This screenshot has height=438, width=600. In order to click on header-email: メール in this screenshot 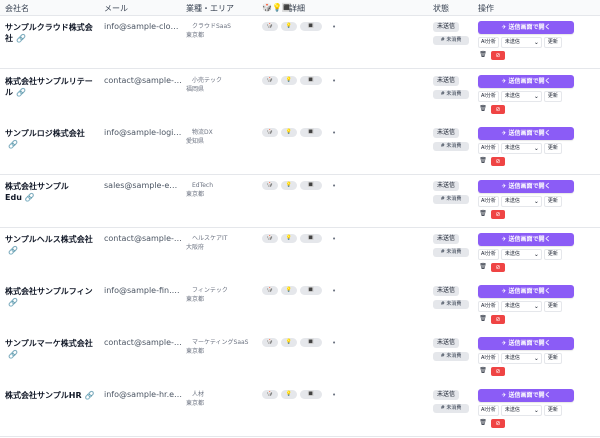, I will do `click(116, 8)`.